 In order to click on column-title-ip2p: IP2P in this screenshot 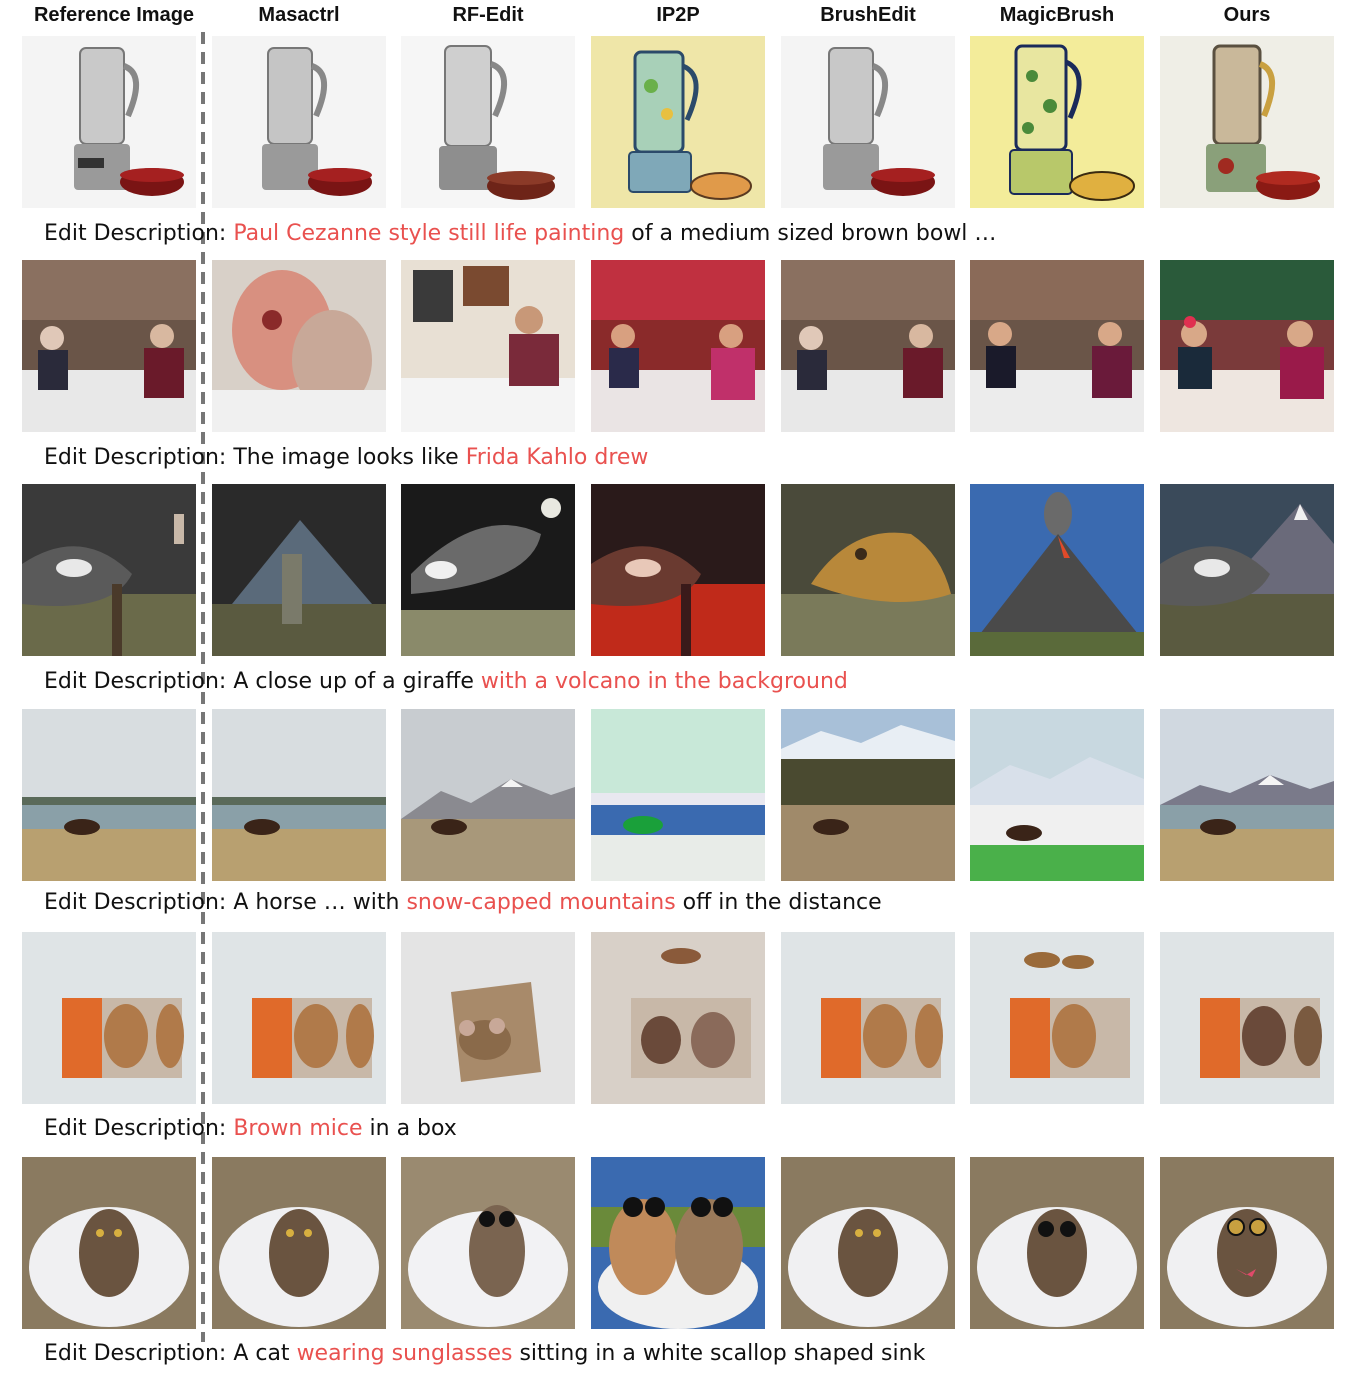, I will do `click(678, 15)`.